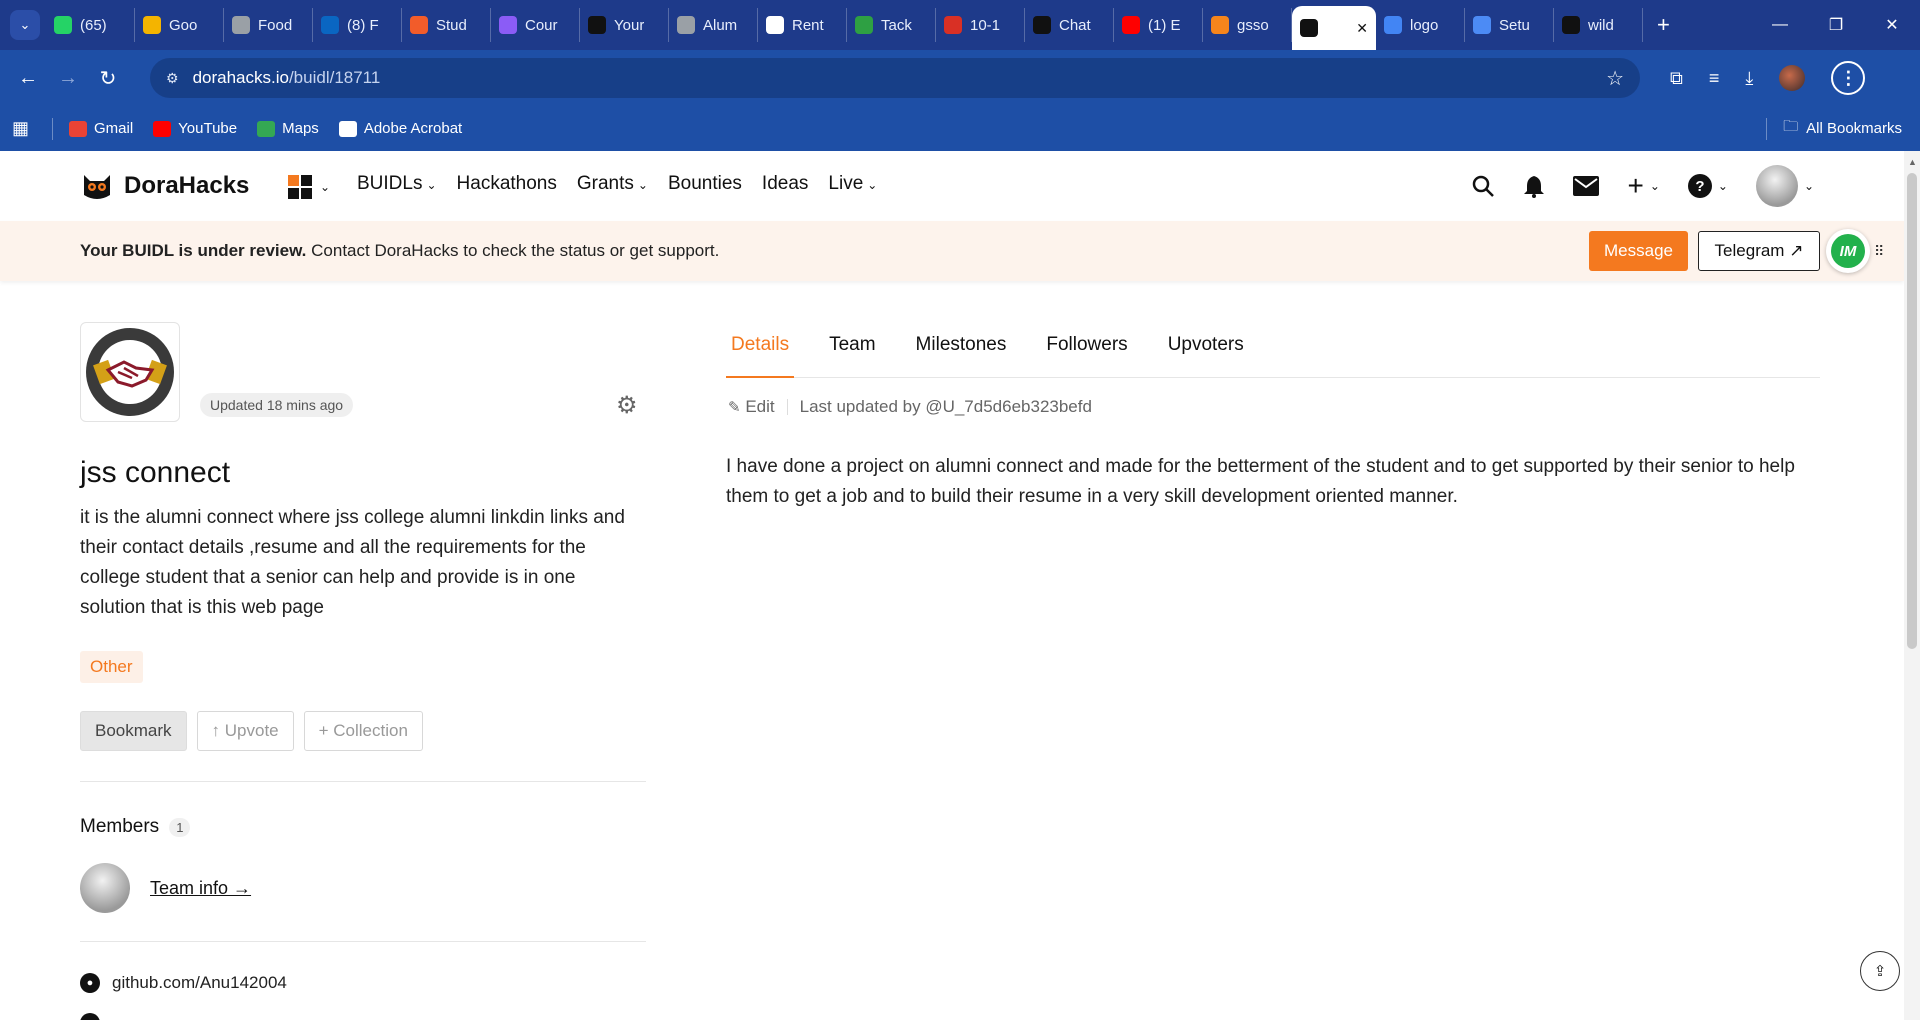  Describe the element at coordinates (1834, 128) in the screenshot. I see `all-bookmarks: 🗀 All Bookmarks` at that location.